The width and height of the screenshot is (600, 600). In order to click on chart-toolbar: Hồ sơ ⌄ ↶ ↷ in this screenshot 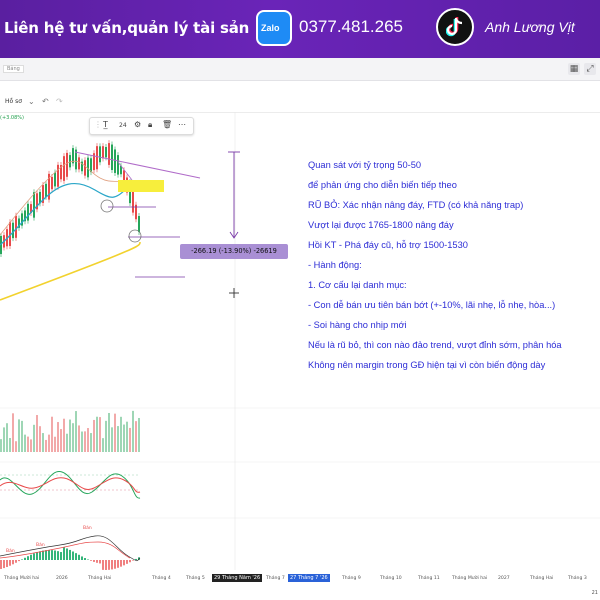, I will do `click(300, 103)`.